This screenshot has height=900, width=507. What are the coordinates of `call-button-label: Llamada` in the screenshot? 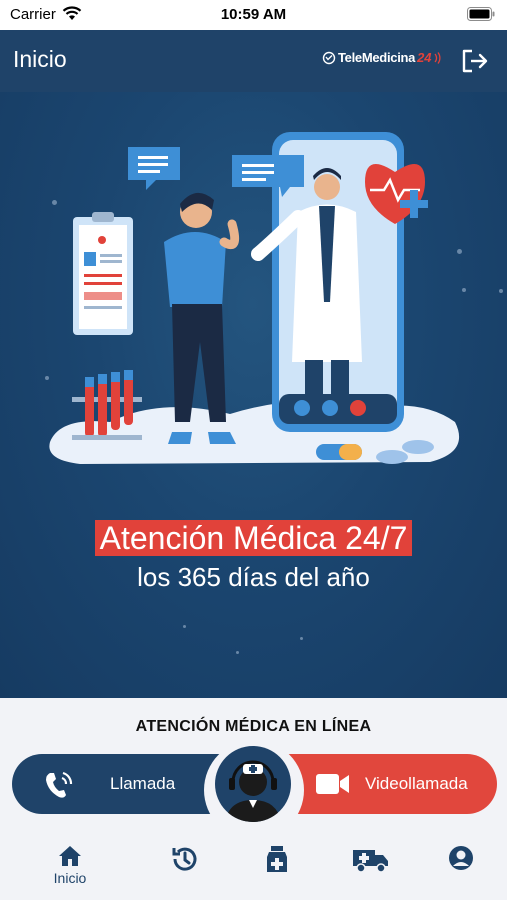 It's located at (143, 783).